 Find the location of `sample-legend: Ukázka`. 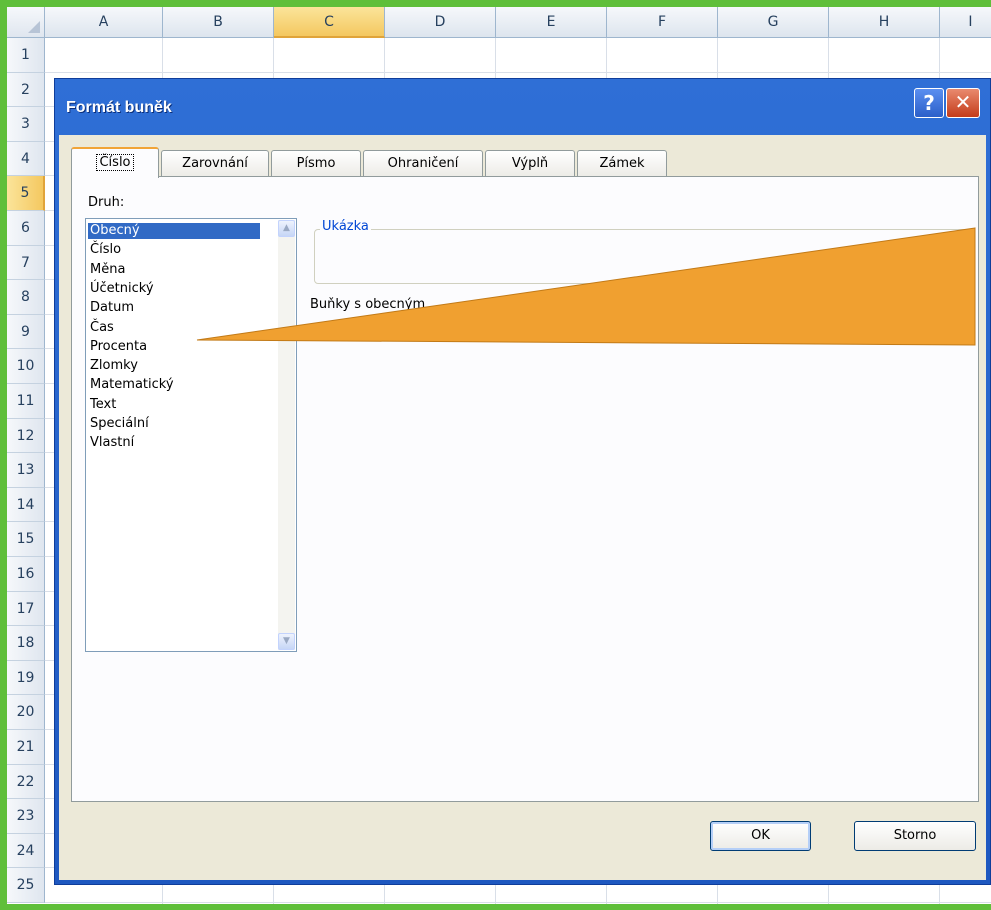

sample-legend: Ukázka is located at coordinates (345, 226).